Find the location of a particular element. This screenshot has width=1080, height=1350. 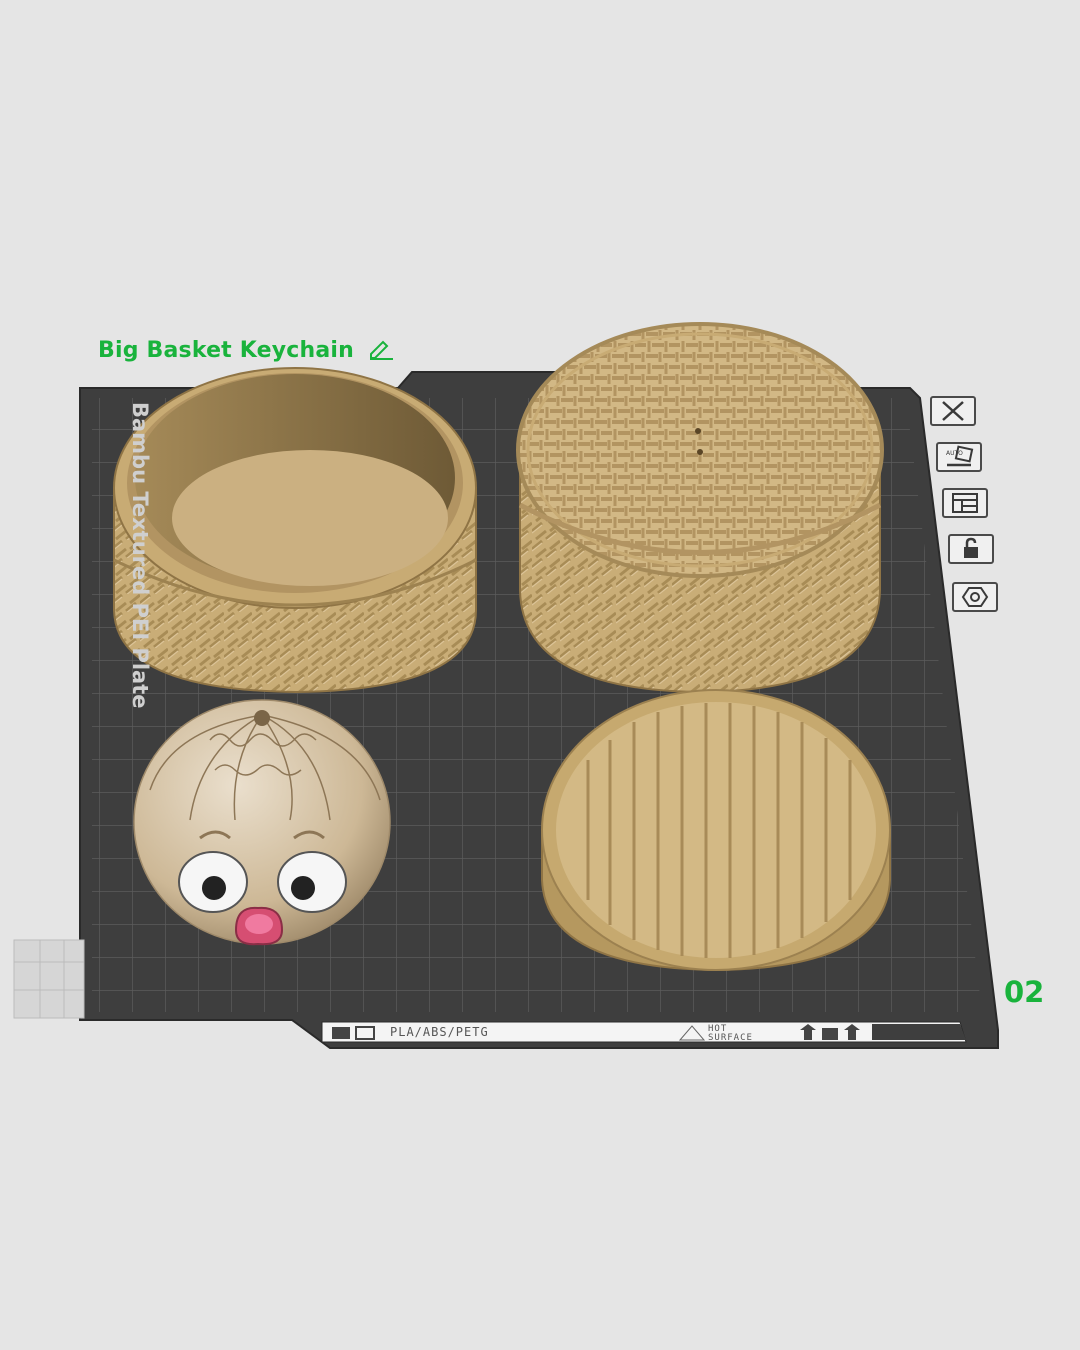

plate-settings-button is located at coordinates (975, 597).